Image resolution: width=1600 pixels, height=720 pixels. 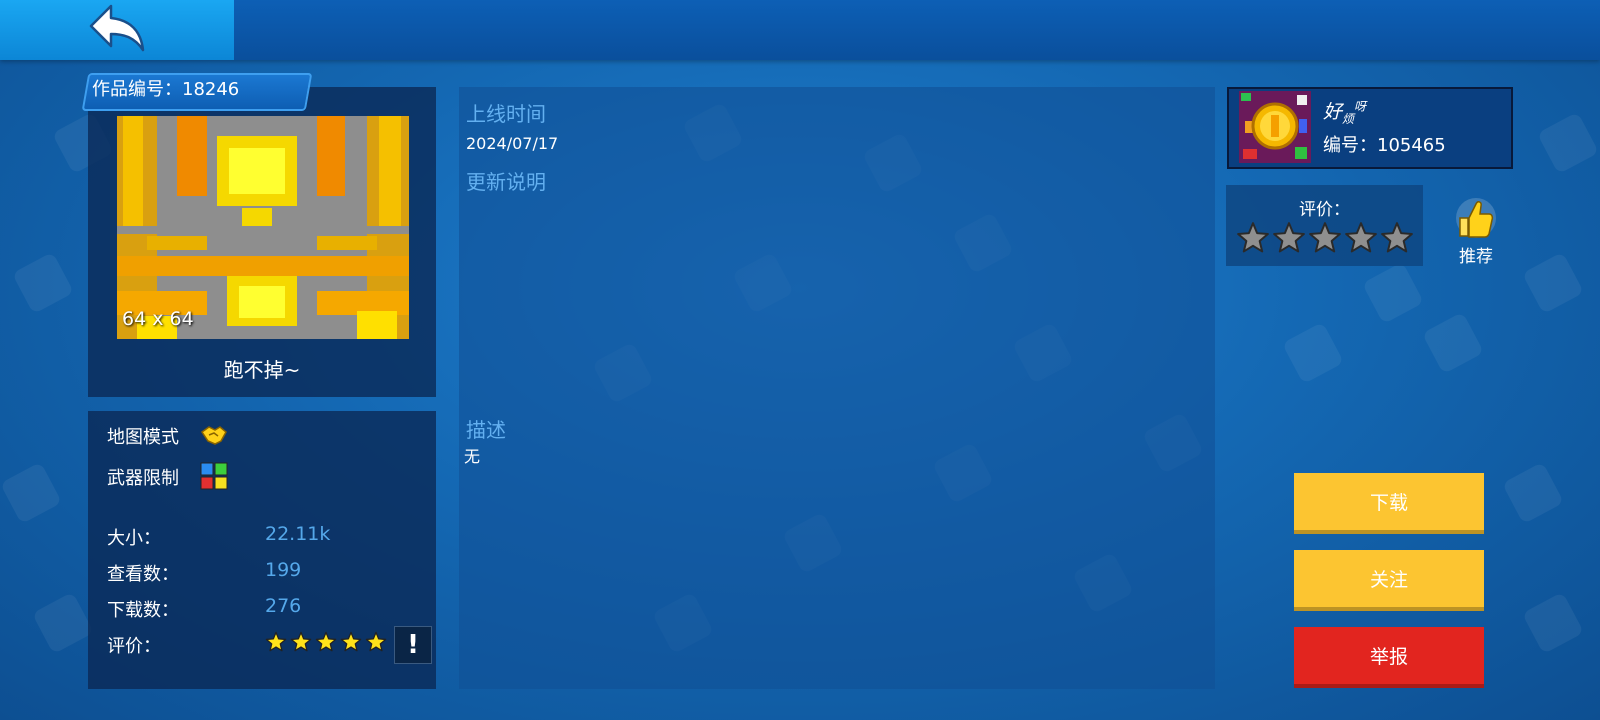 I want to click on downloads-label: 下载数：, so click(x=143, y=610).